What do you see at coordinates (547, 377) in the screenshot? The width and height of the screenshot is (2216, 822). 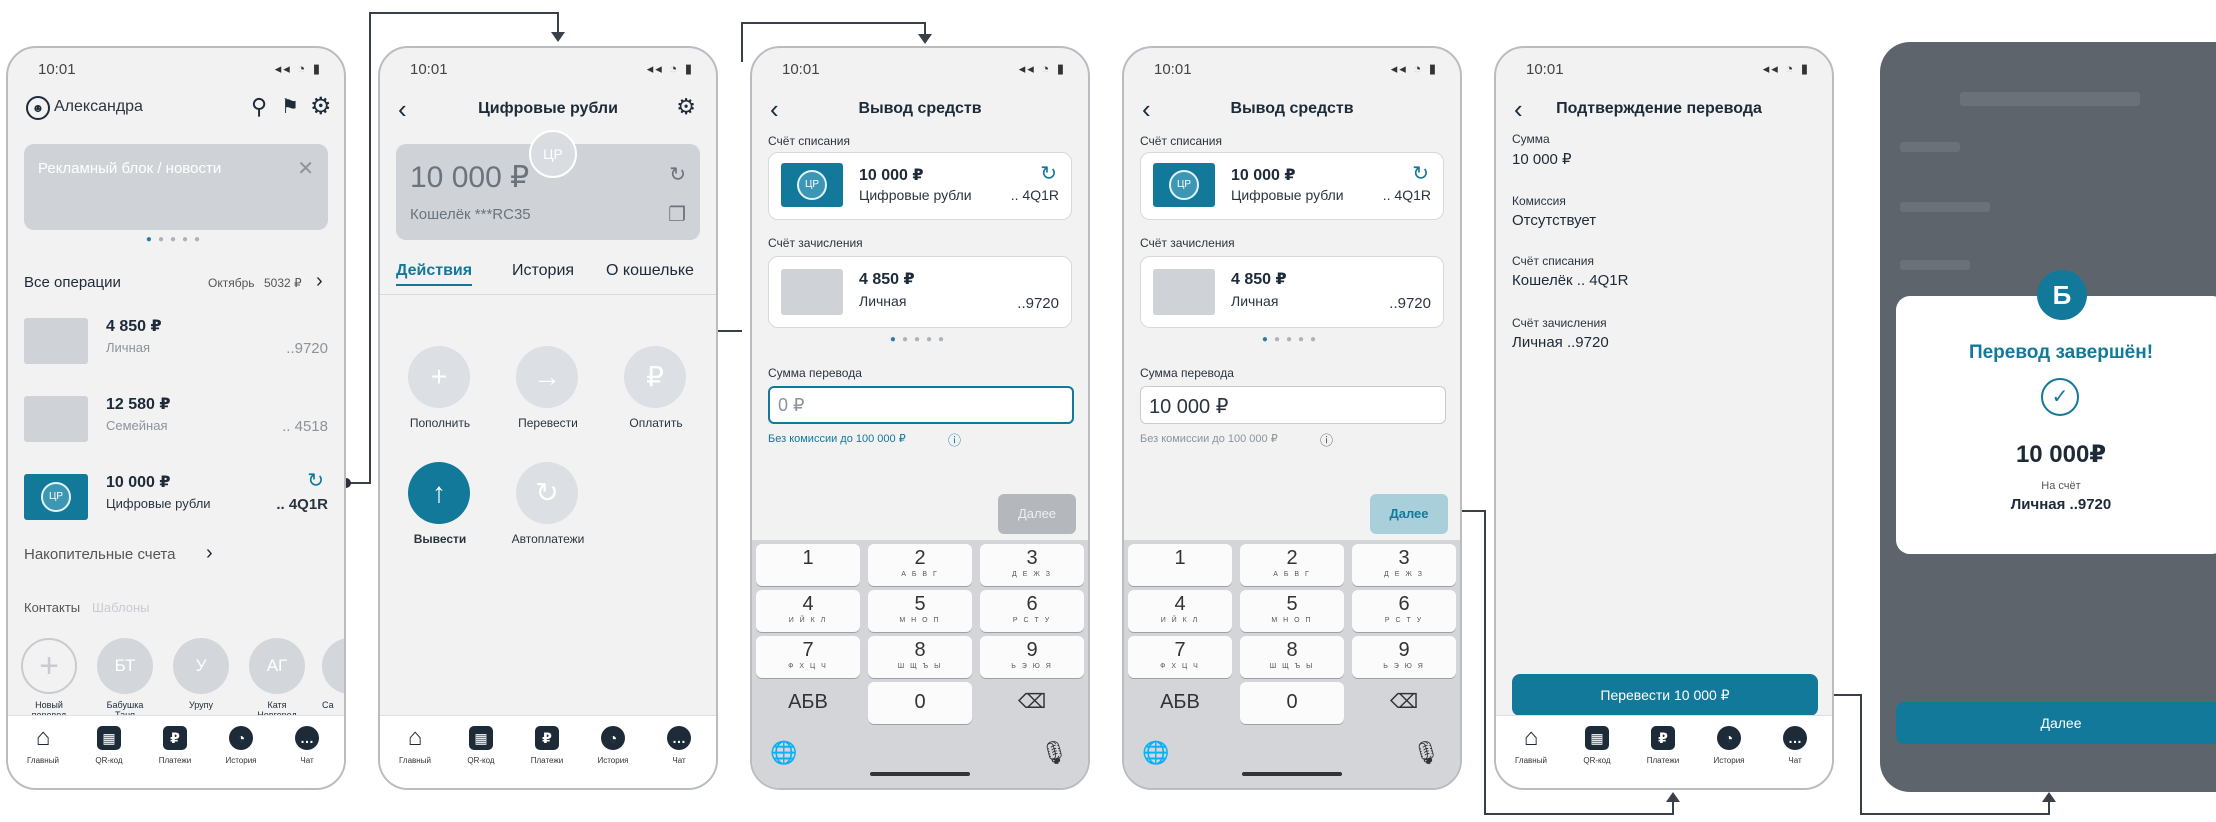 I see `transfer-icon: →` at bounding box center [547, 377].